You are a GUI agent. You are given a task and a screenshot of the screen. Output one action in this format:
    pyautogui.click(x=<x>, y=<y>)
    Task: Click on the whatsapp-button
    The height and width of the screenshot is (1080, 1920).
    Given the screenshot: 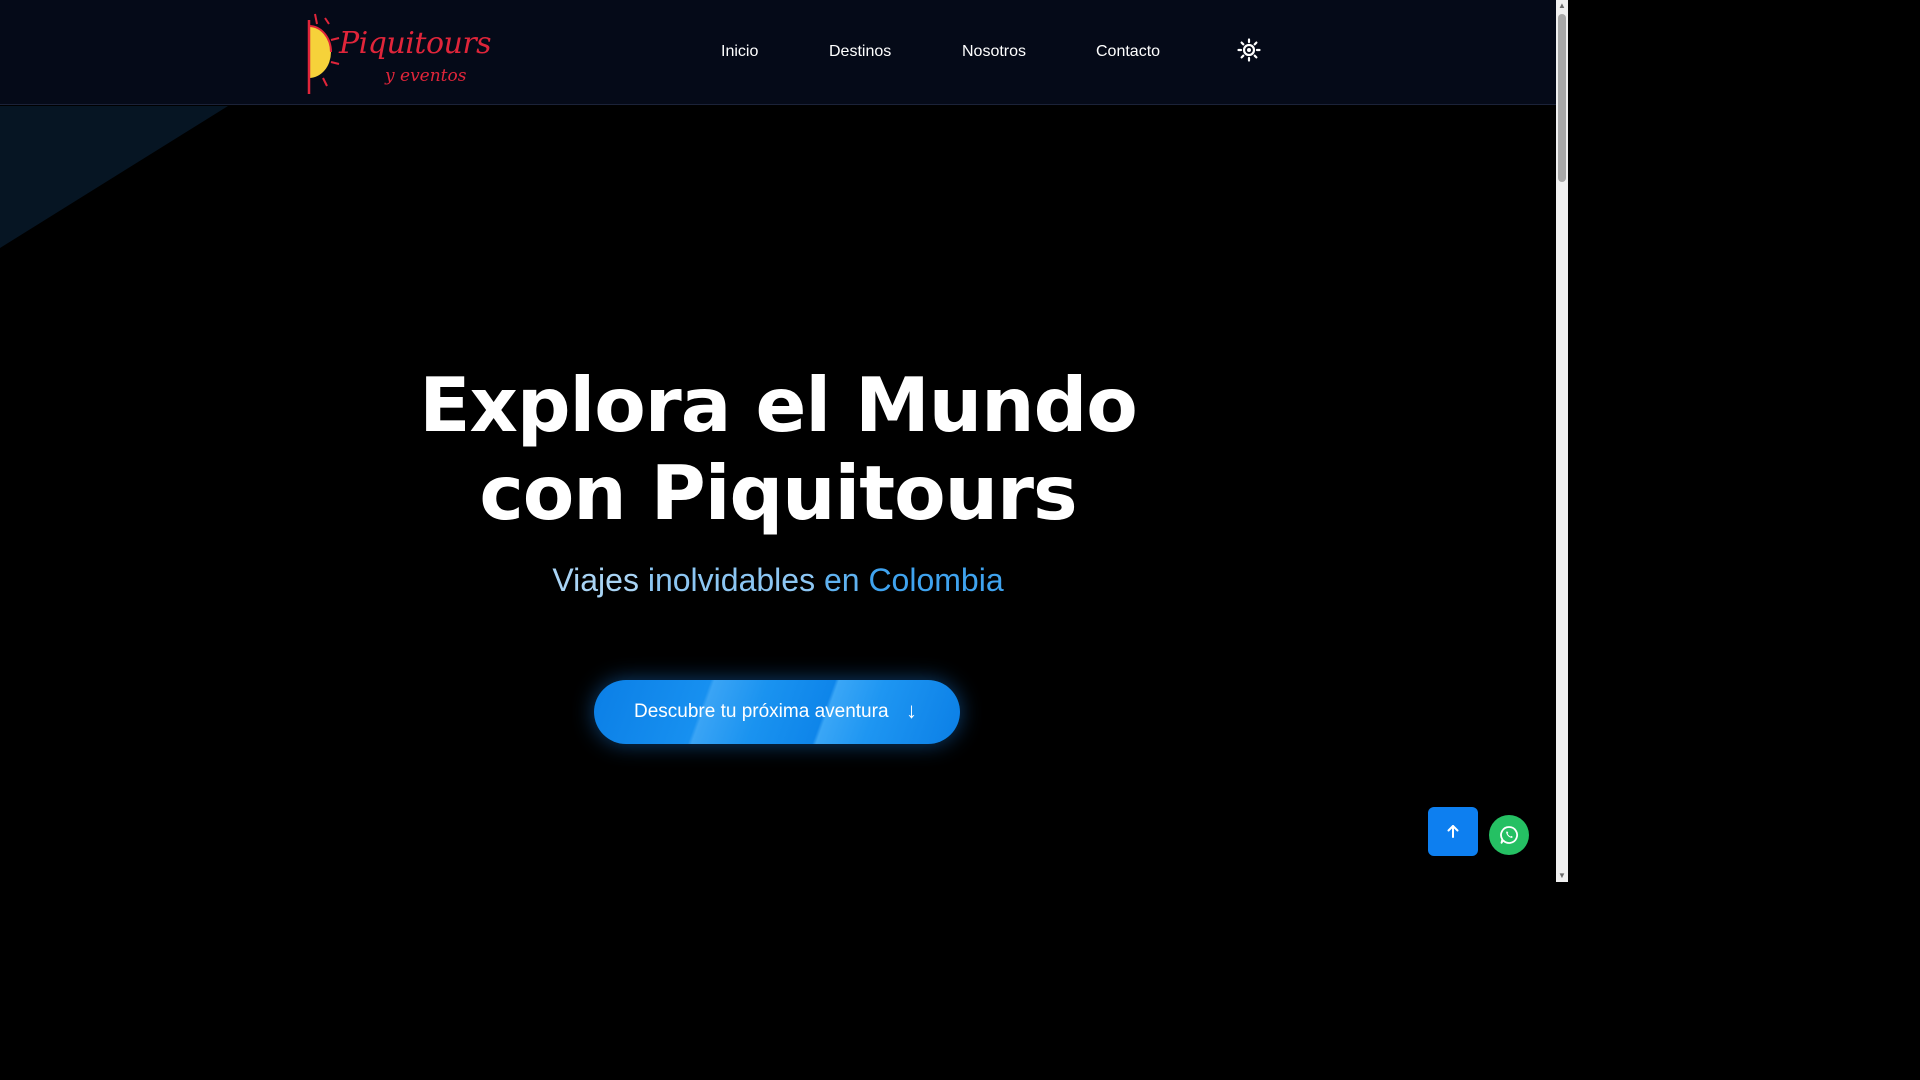 What is the action you would take?
    pyautogui.click(x=1509, y=835)
    